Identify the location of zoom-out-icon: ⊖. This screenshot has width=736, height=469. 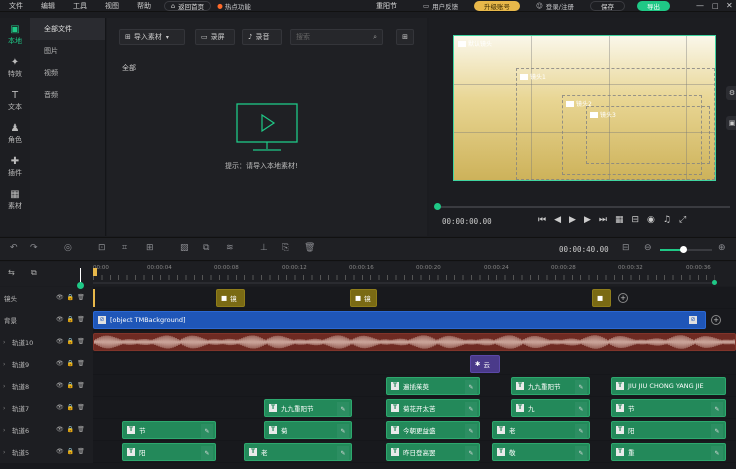
(648, 248).